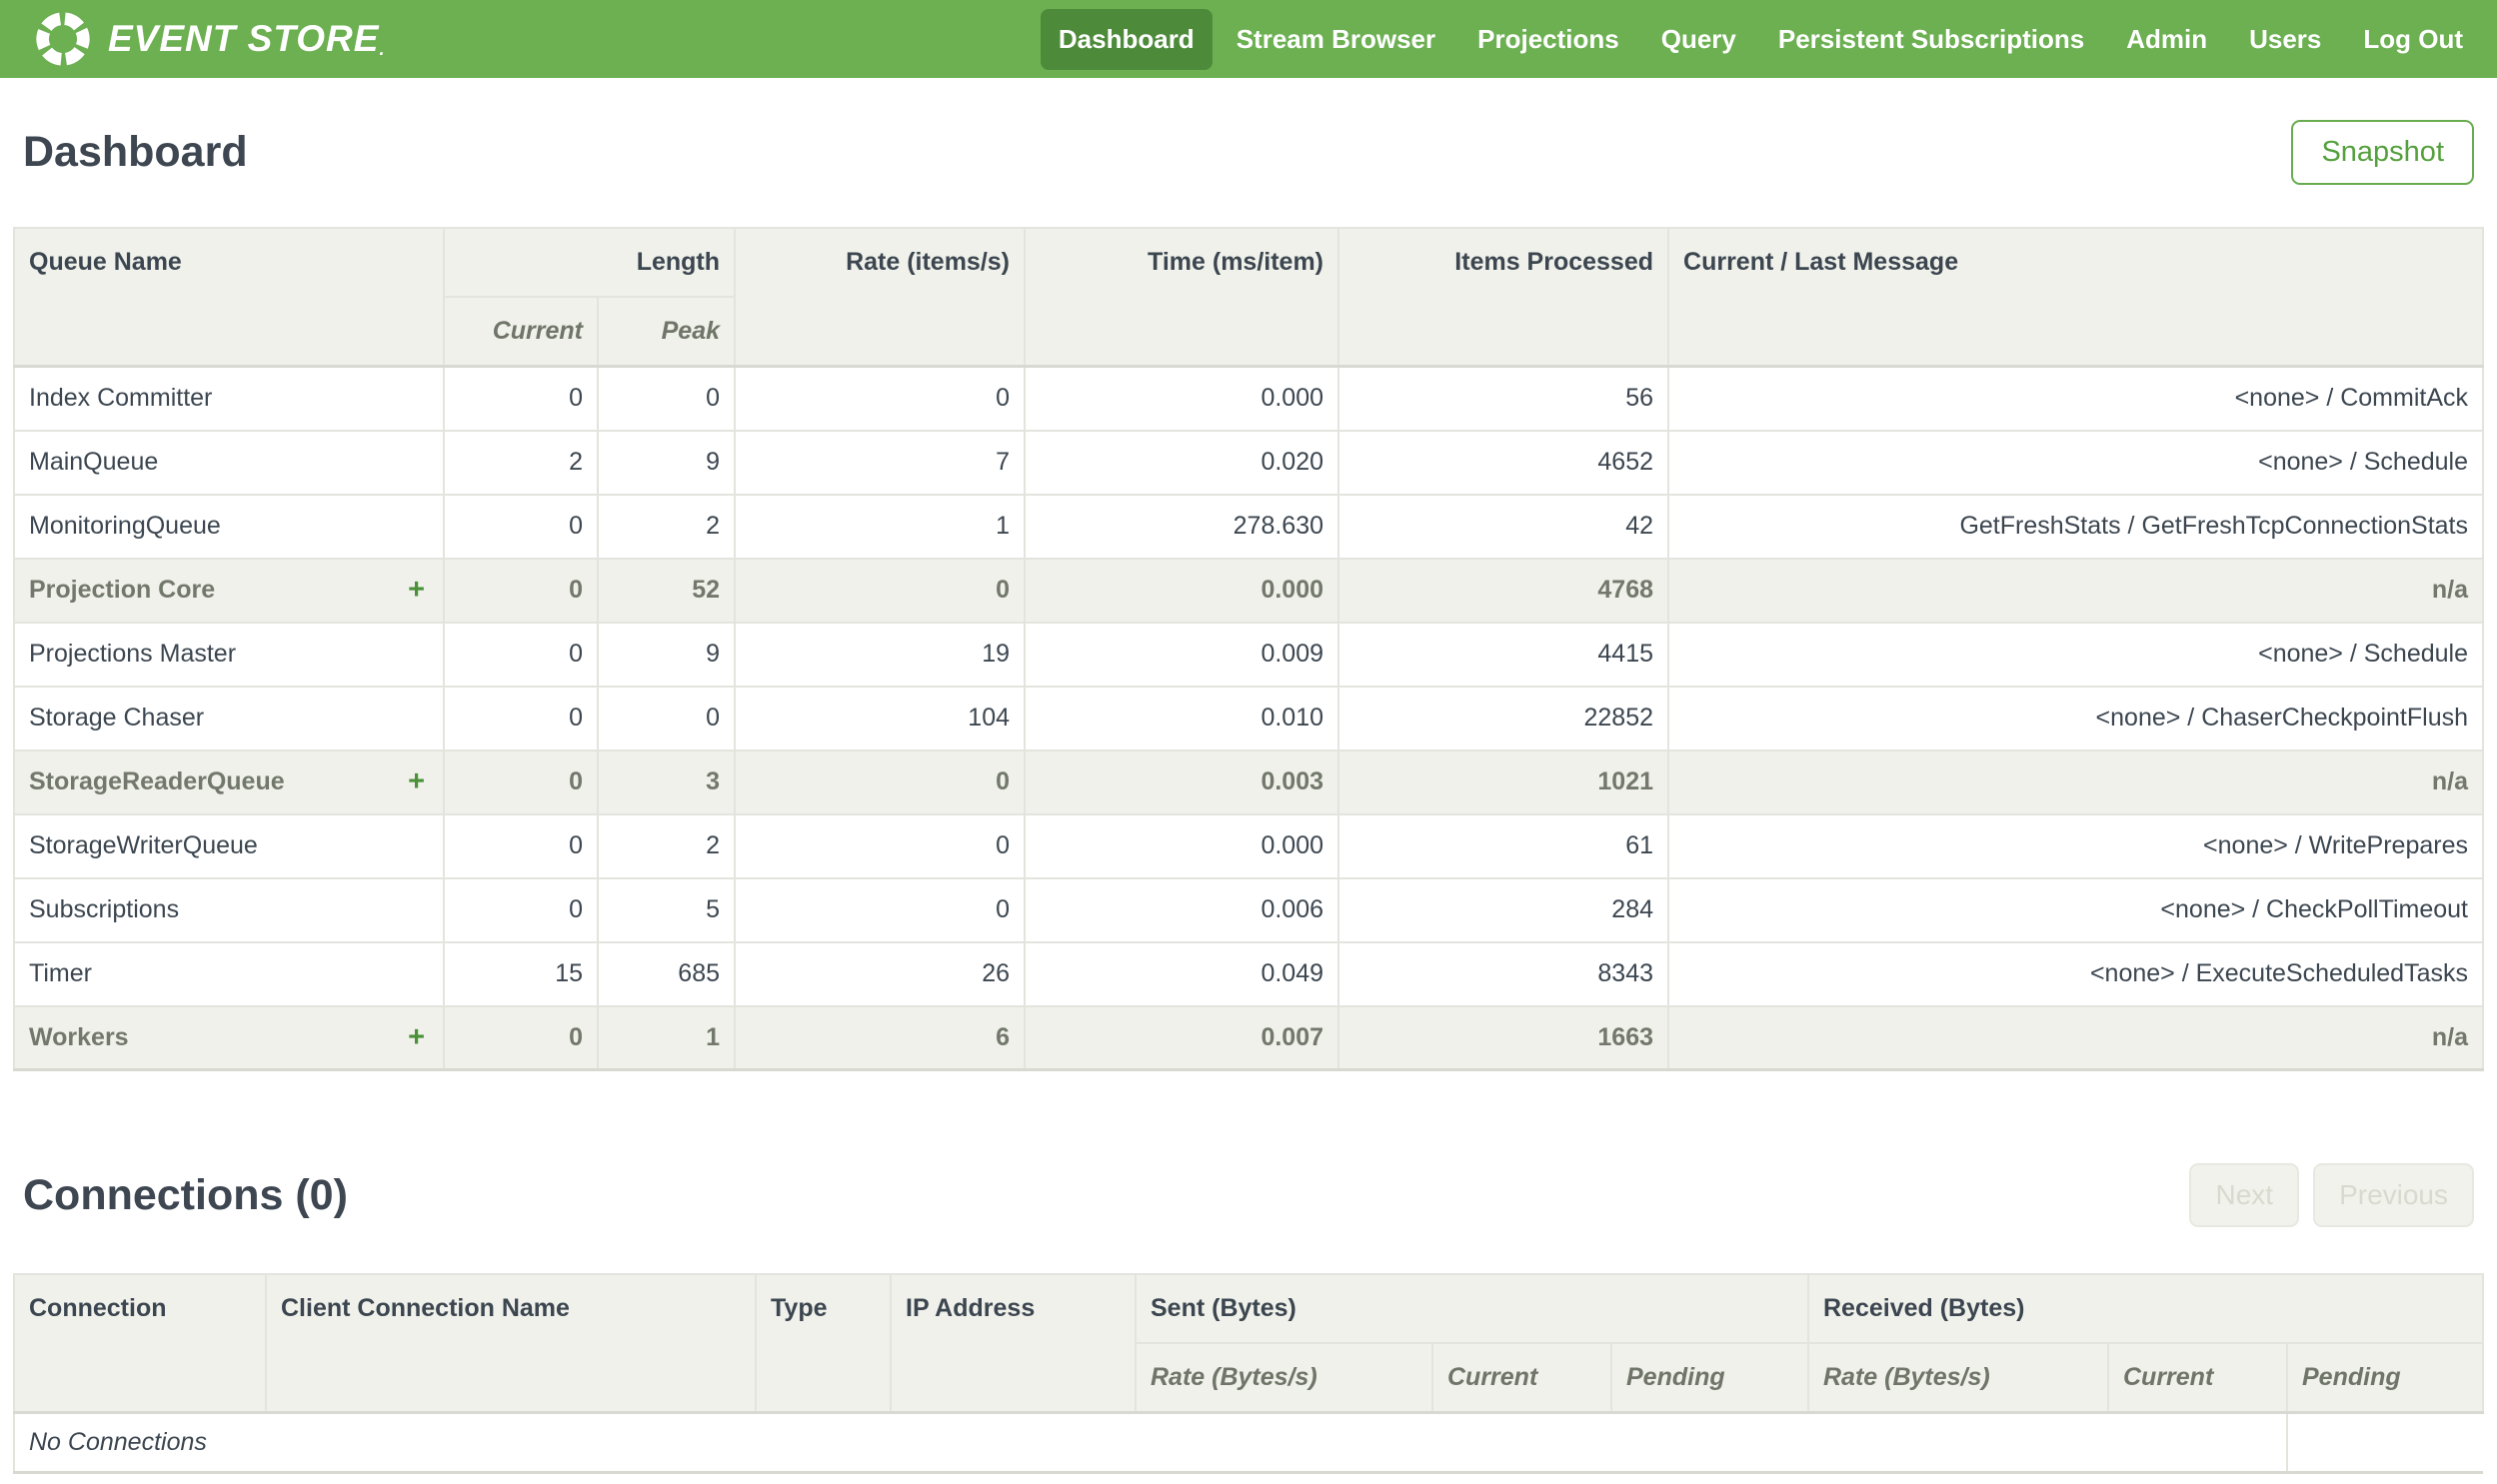 This screenshot has width=2497, height=1484. Describe the element at coordinates (229, 590) in the screenshot. I see `queue-name-cell: Projection Core +` at that location.